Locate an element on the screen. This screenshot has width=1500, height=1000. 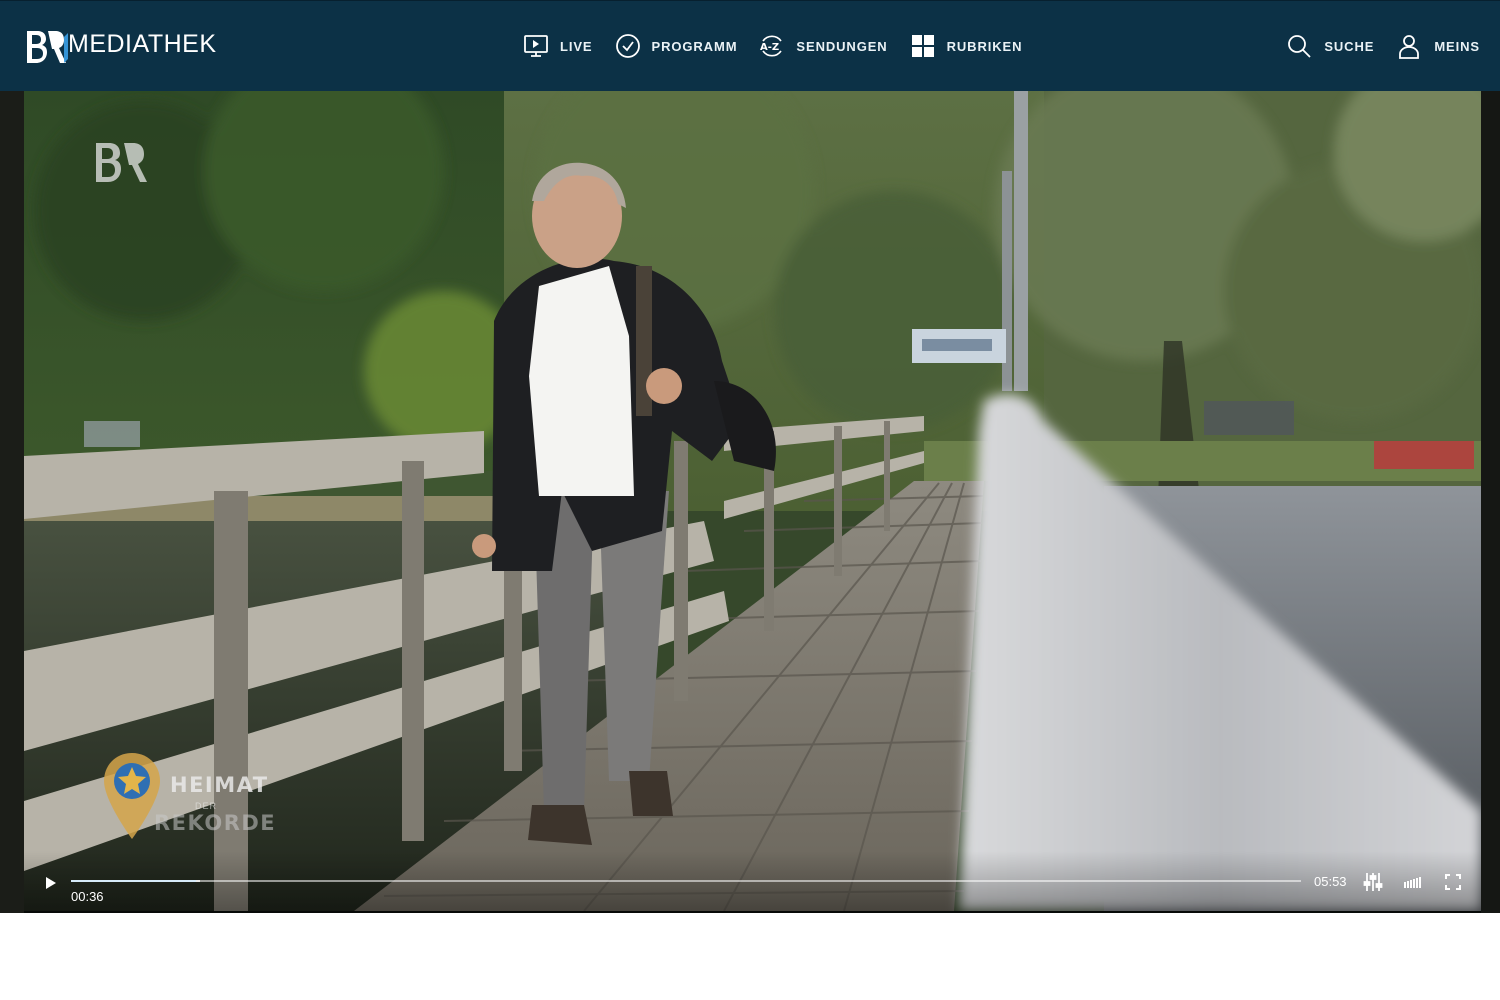
logo-text: MEDIATHEK is located at coordinates (142, 43).